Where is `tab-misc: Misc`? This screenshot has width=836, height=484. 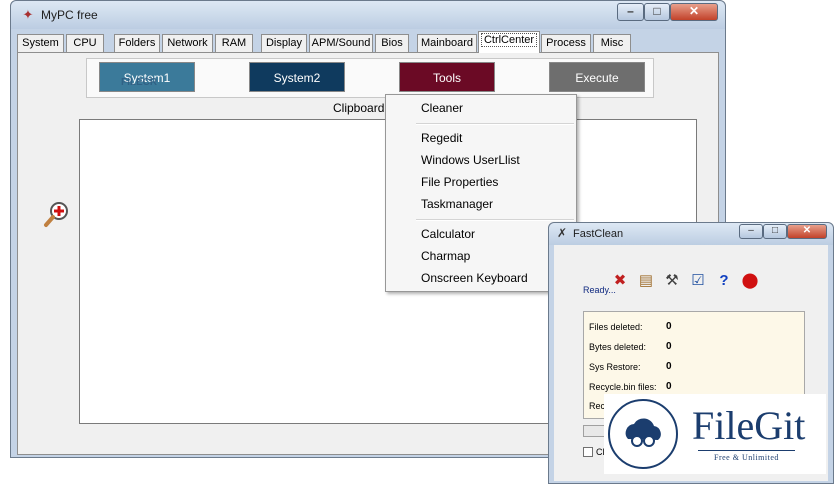 tab-misc: Misc is located at coordinates (612, 43).